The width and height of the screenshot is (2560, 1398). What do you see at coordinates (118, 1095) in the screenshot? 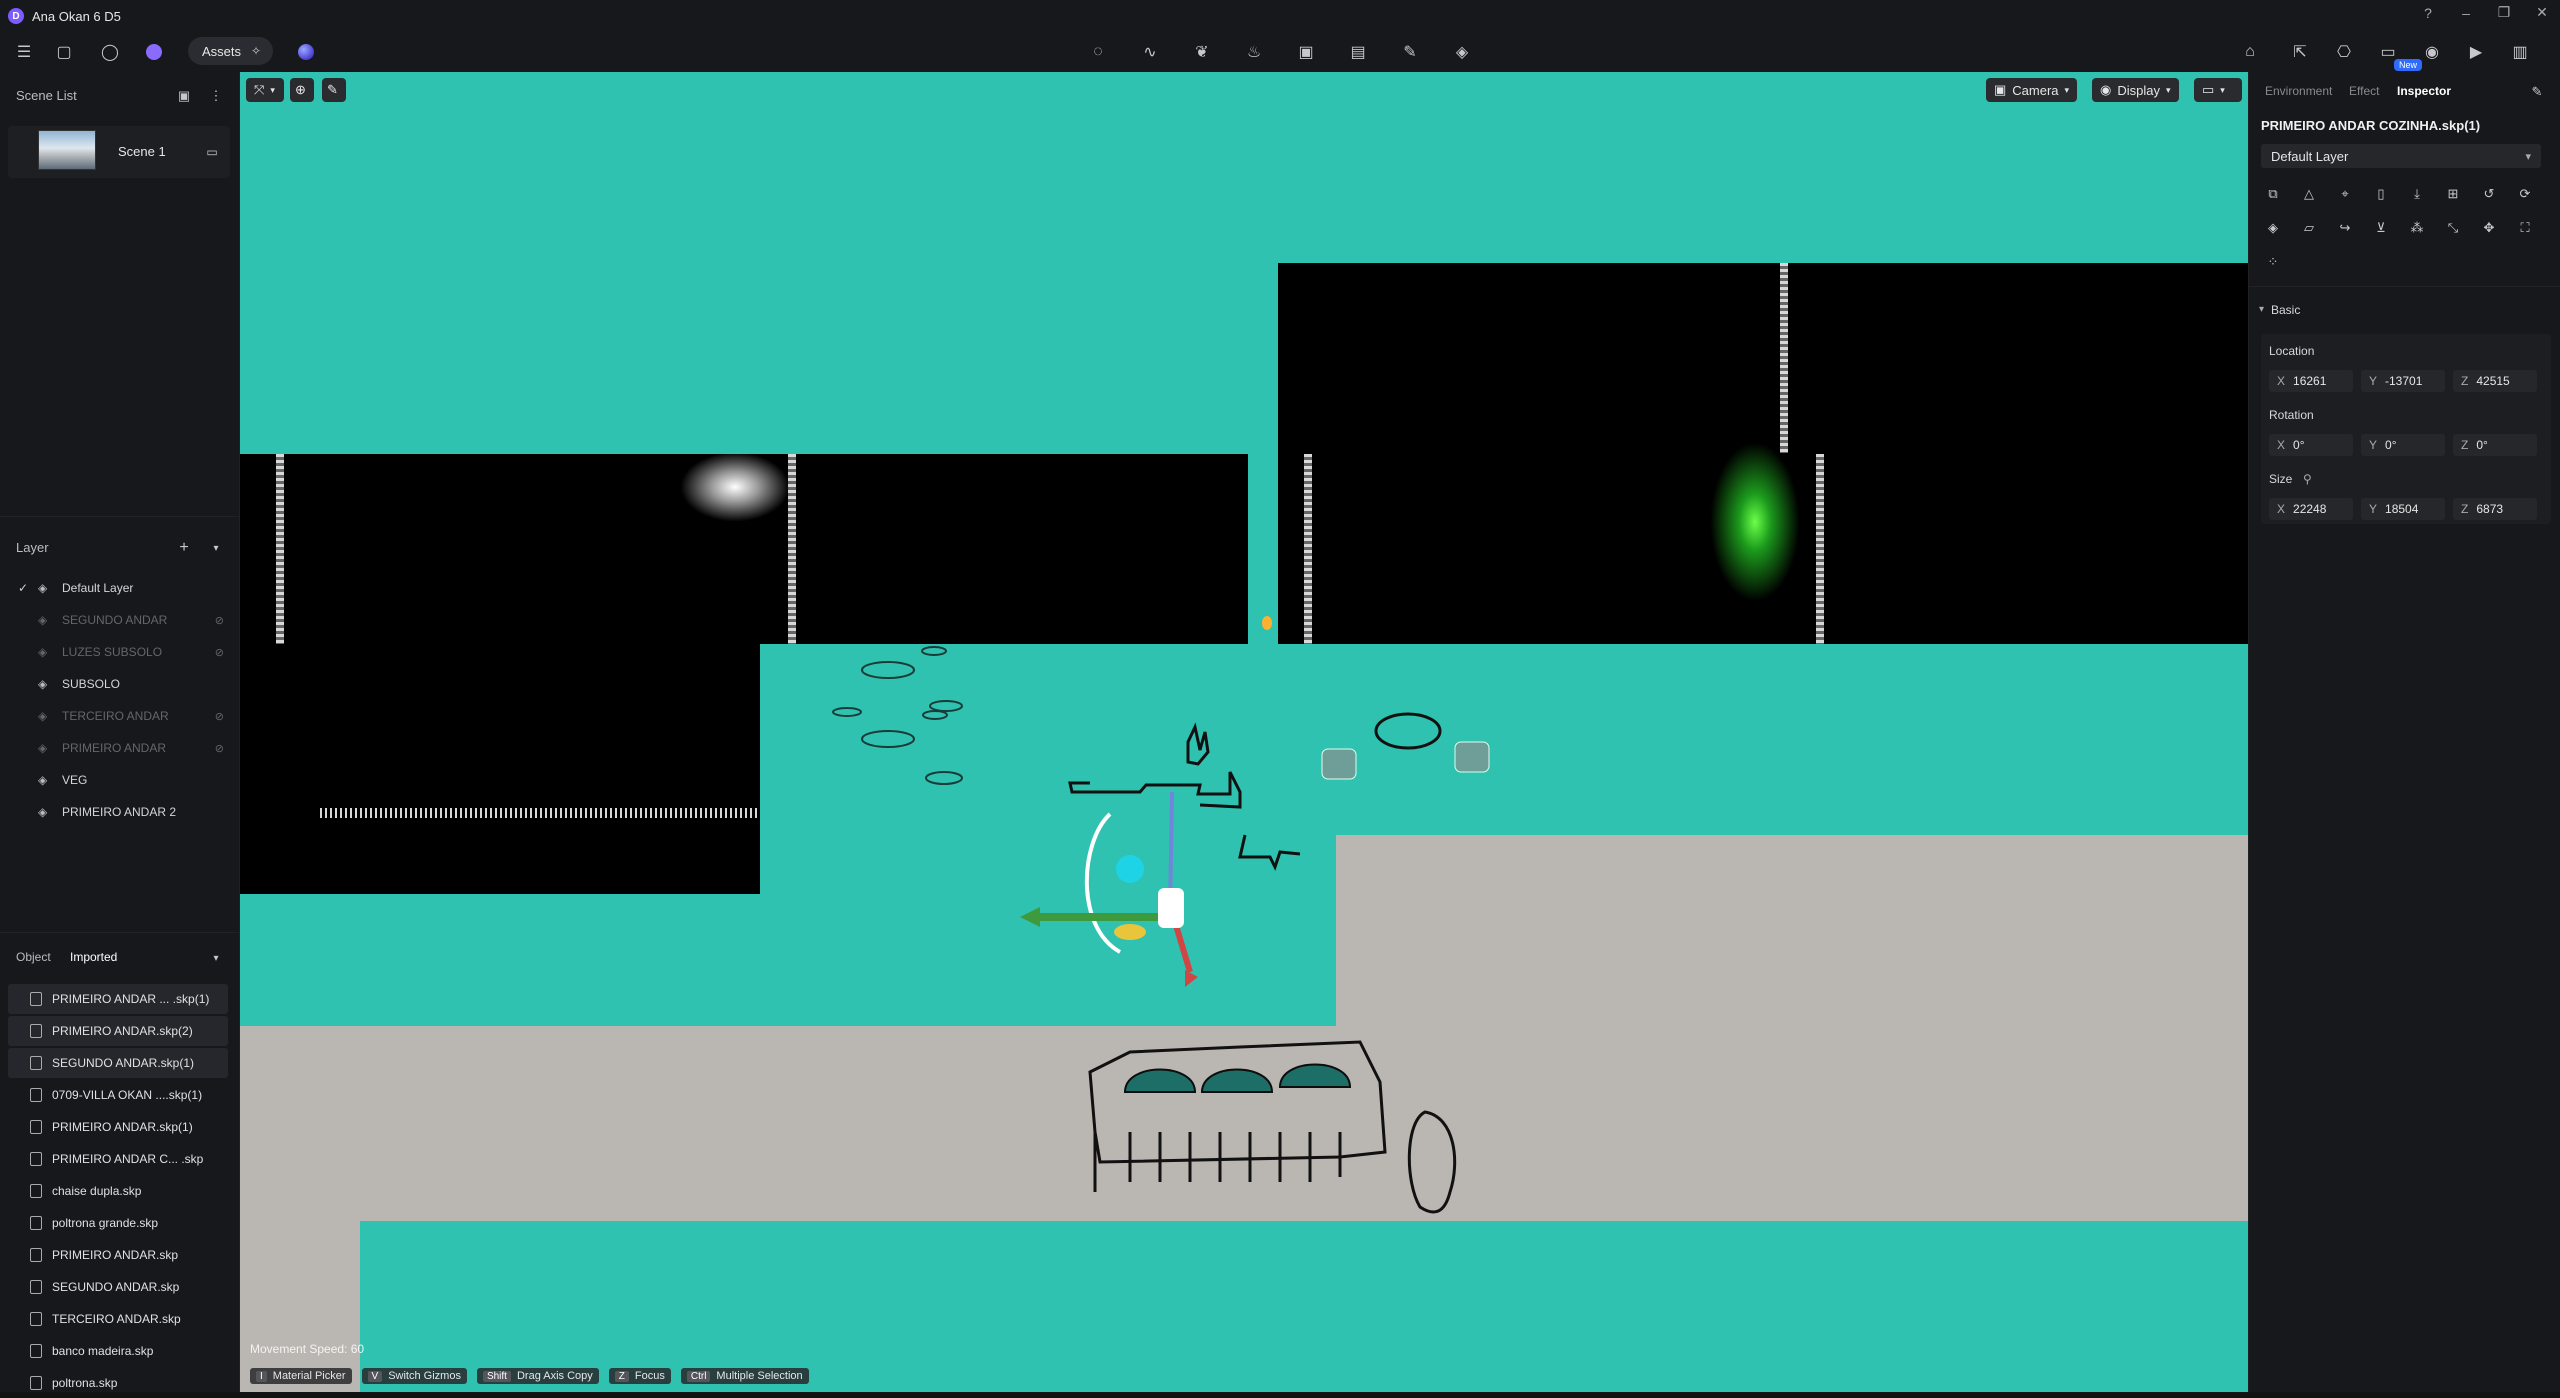
I see `list-item: 0709-VILLA OKAN ....skp(1)` at bounding box center [118, 1095].